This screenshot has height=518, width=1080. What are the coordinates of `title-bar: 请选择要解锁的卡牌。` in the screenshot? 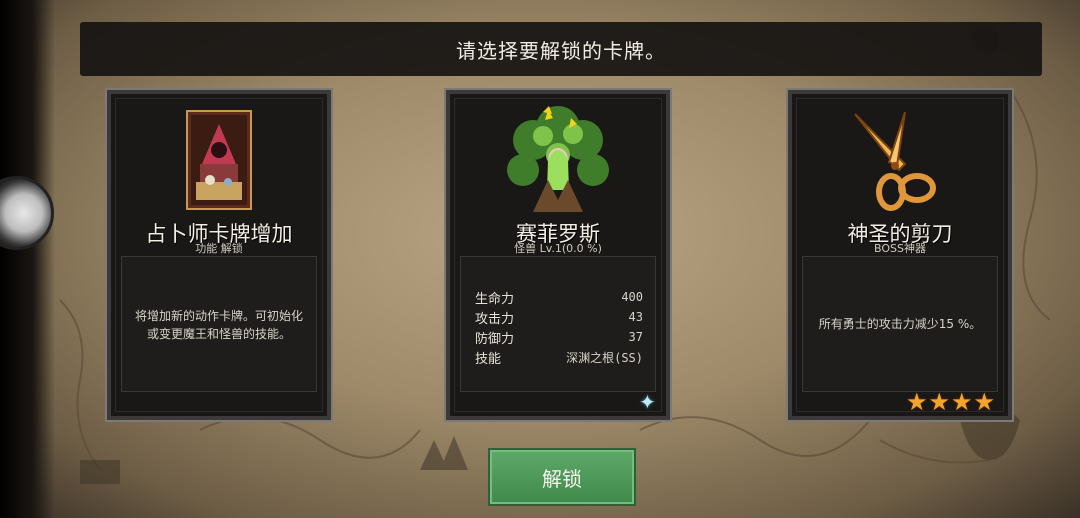 It's located at (561, 49).